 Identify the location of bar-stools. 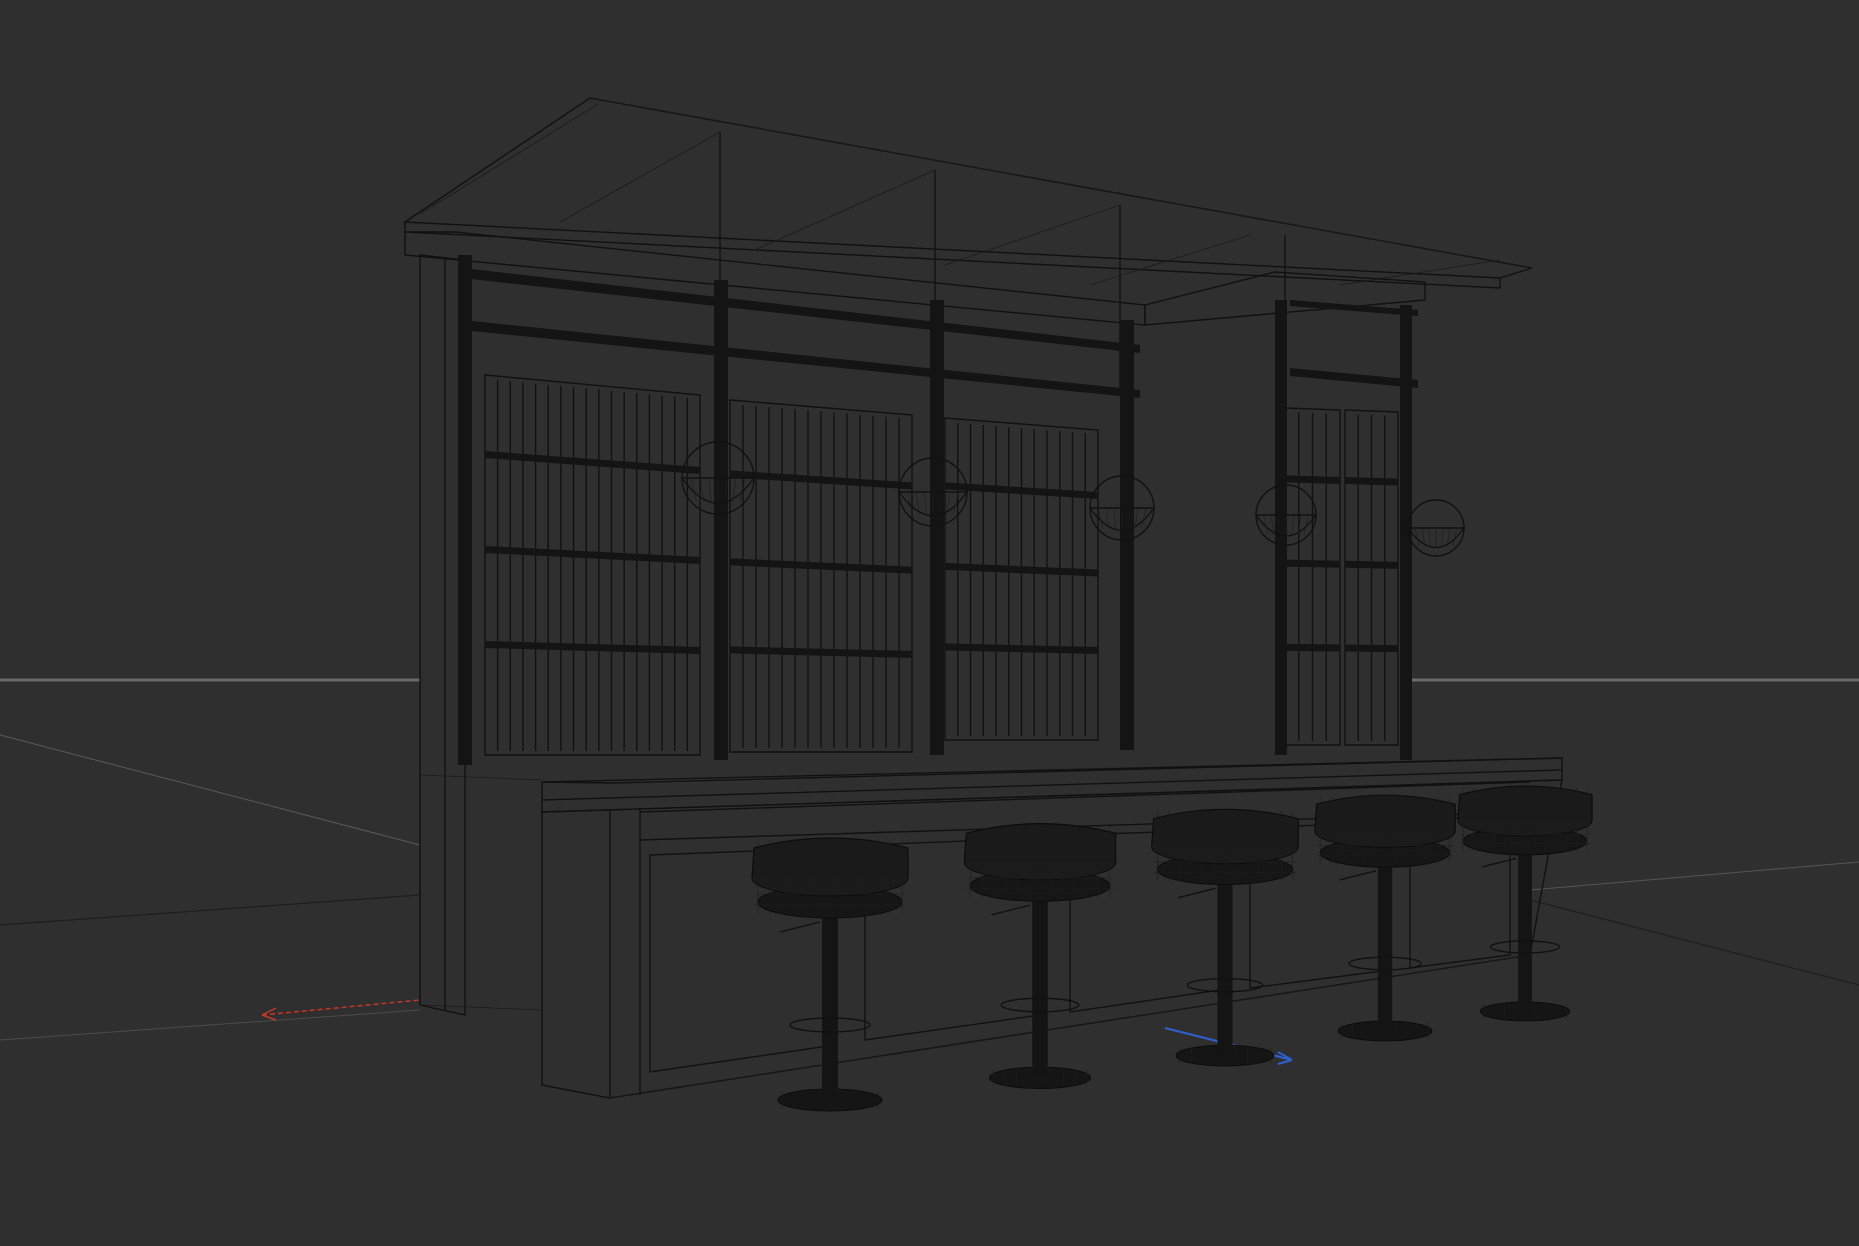
(1172, 948).